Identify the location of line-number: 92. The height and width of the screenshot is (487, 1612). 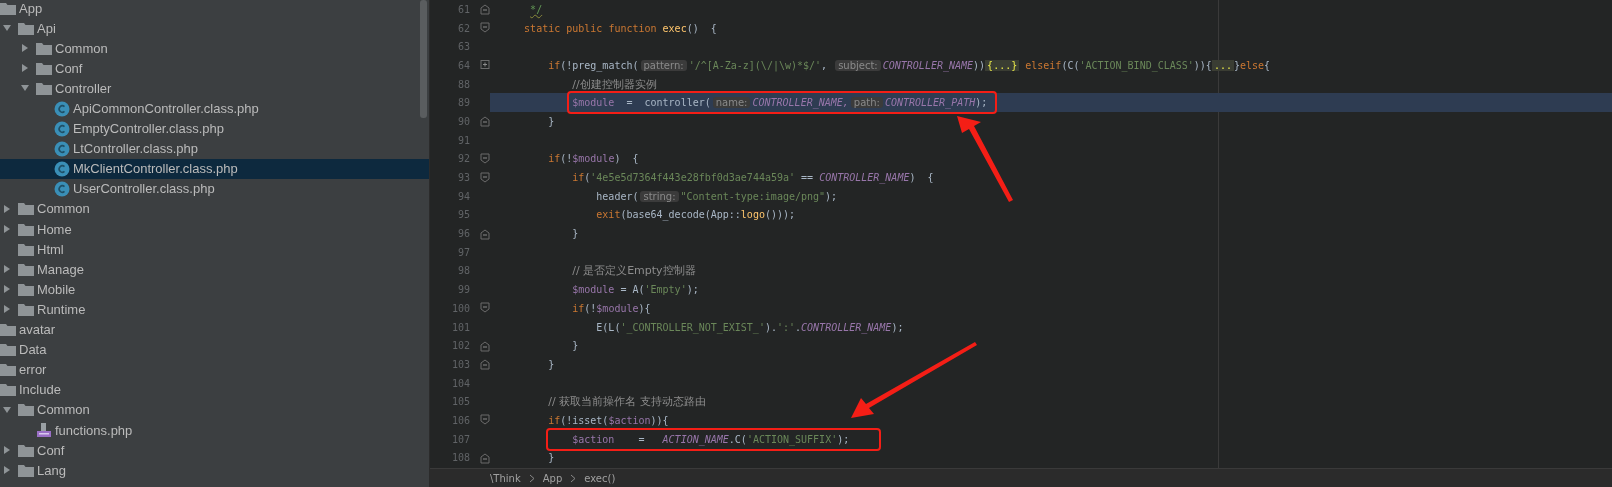
(463, 159).